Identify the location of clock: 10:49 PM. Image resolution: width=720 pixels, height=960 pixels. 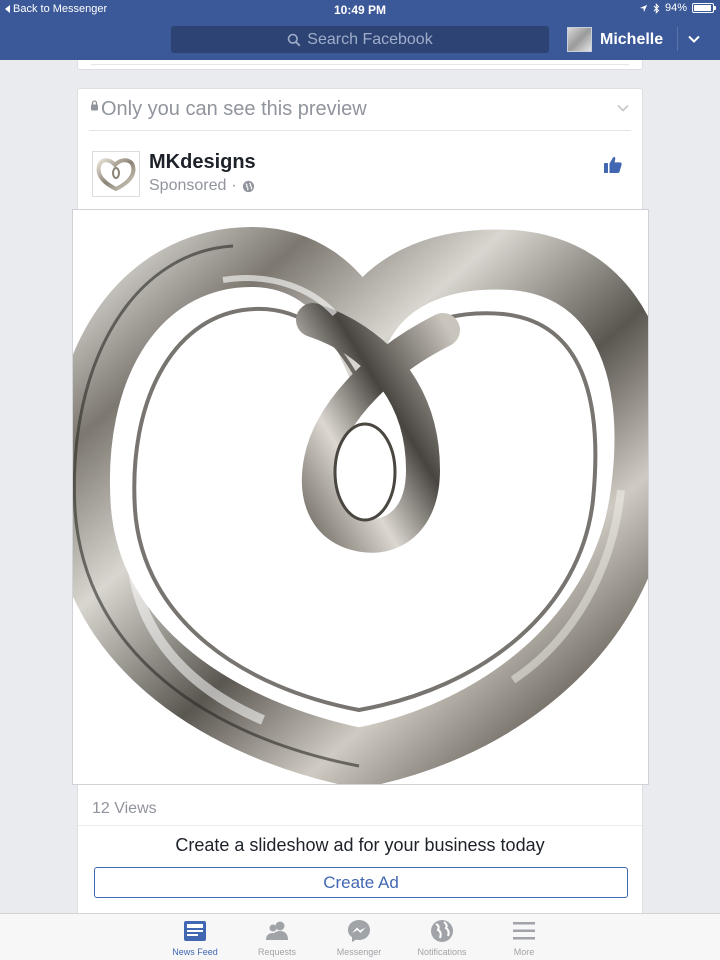
(360, 10).